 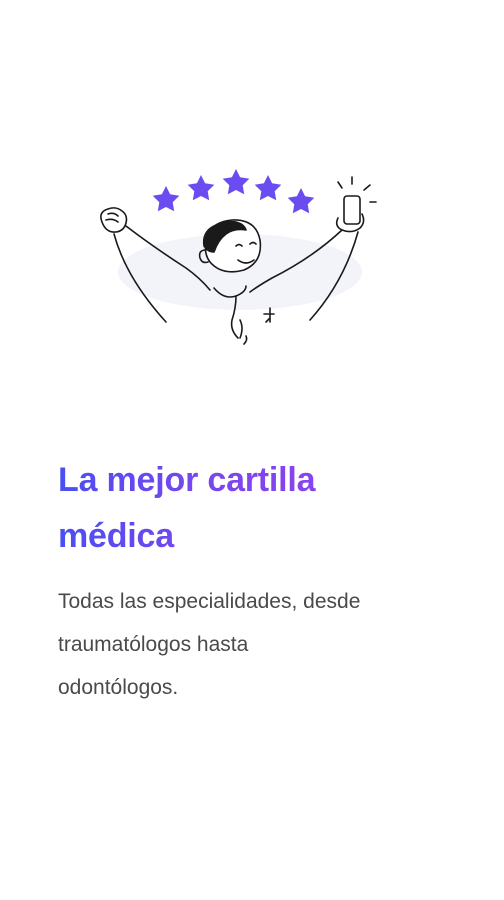 I want to click on five-stars-icon, so click(x=233, y=191).